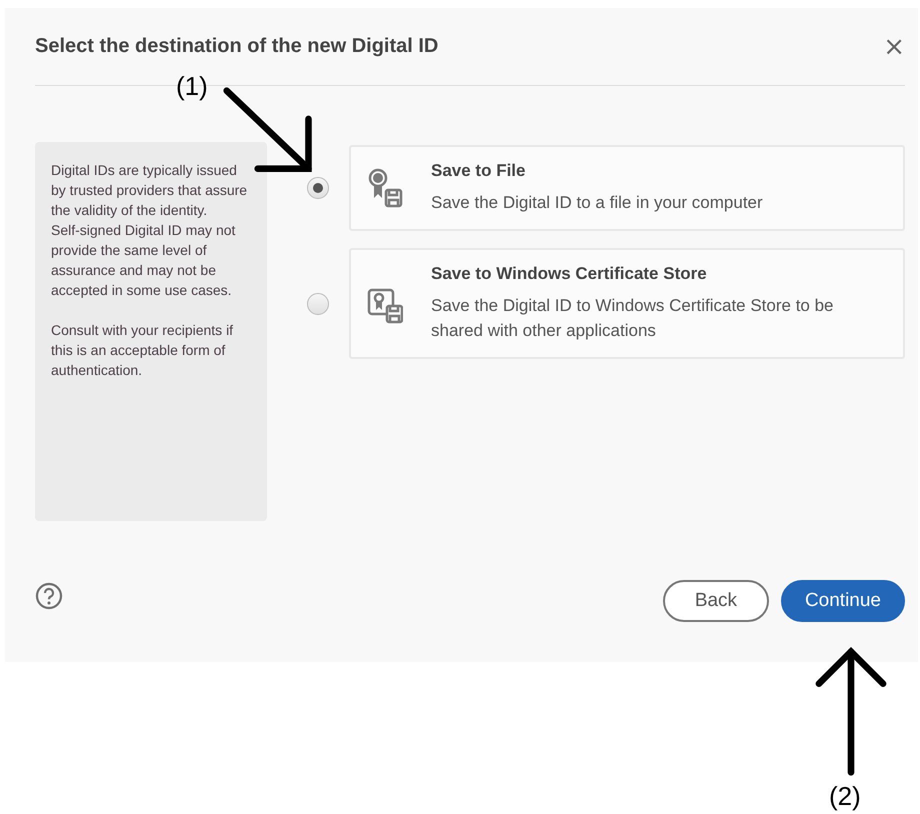 The height and width of the screenshot is (814, 920). Describe the element at coordinates (845, 796) in the screenshot. I see `annotation-label: (2)` at that location.